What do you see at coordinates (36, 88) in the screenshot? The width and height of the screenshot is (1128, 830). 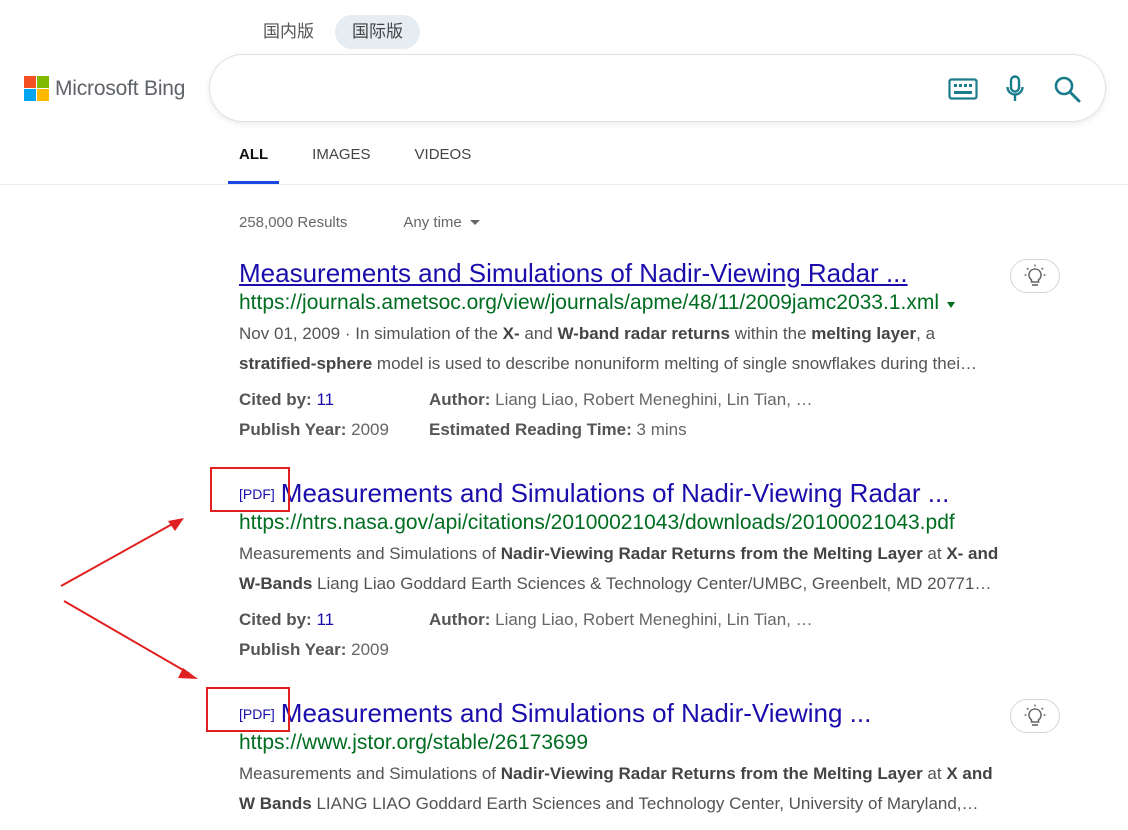 I see `microsoft-logo-icon` at bounding box center [36, 88].